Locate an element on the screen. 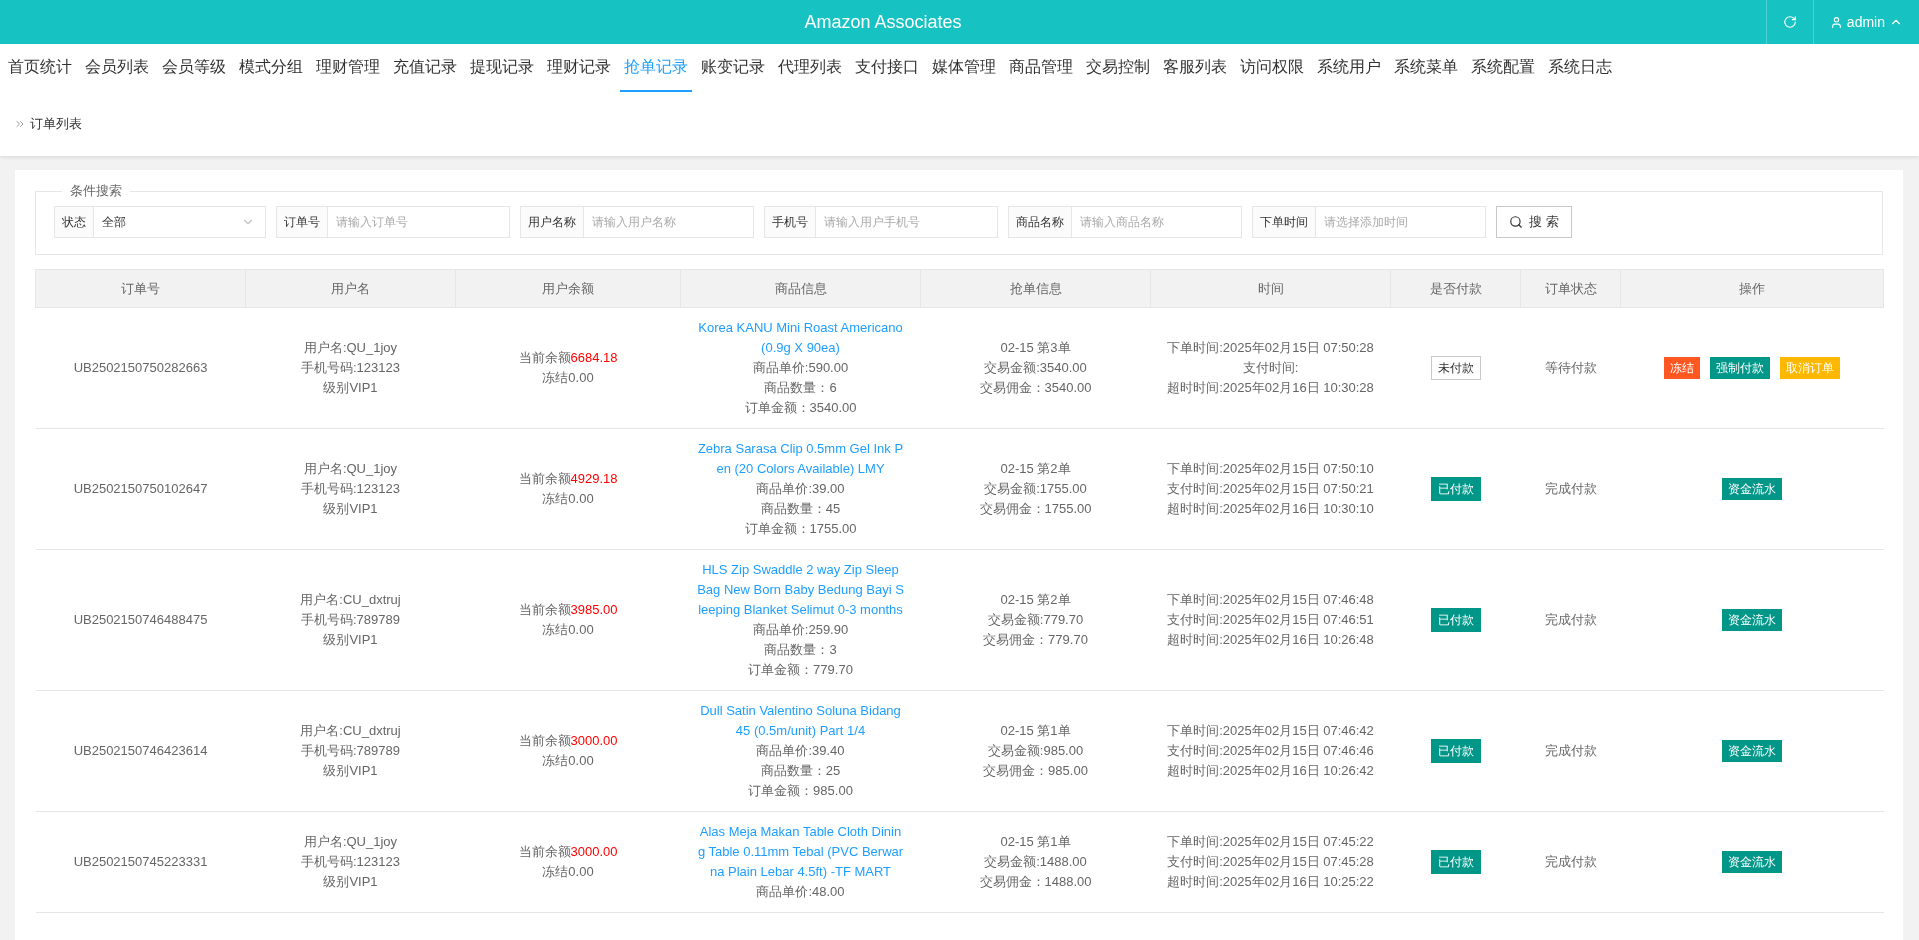 The image size is (1919, 940). product-info: 商品单价:590.00 is located at coordinates (800, 368).